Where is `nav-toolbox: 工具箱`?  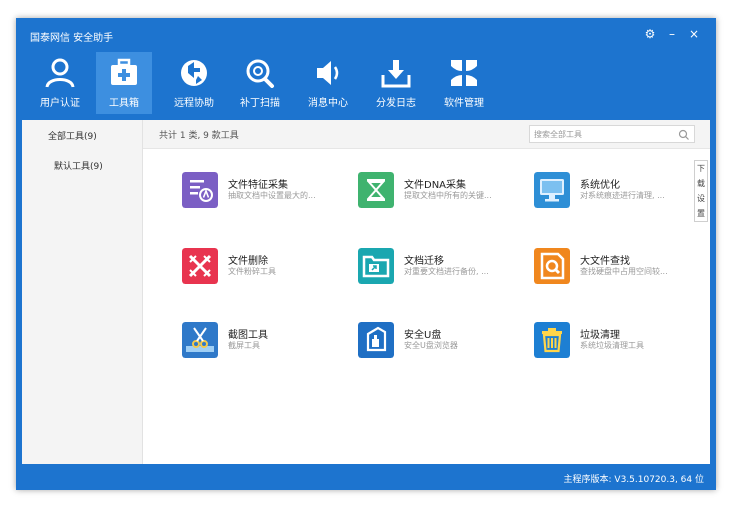 nav-toolbox: 工具箱 is located at coordinates (124, 83).